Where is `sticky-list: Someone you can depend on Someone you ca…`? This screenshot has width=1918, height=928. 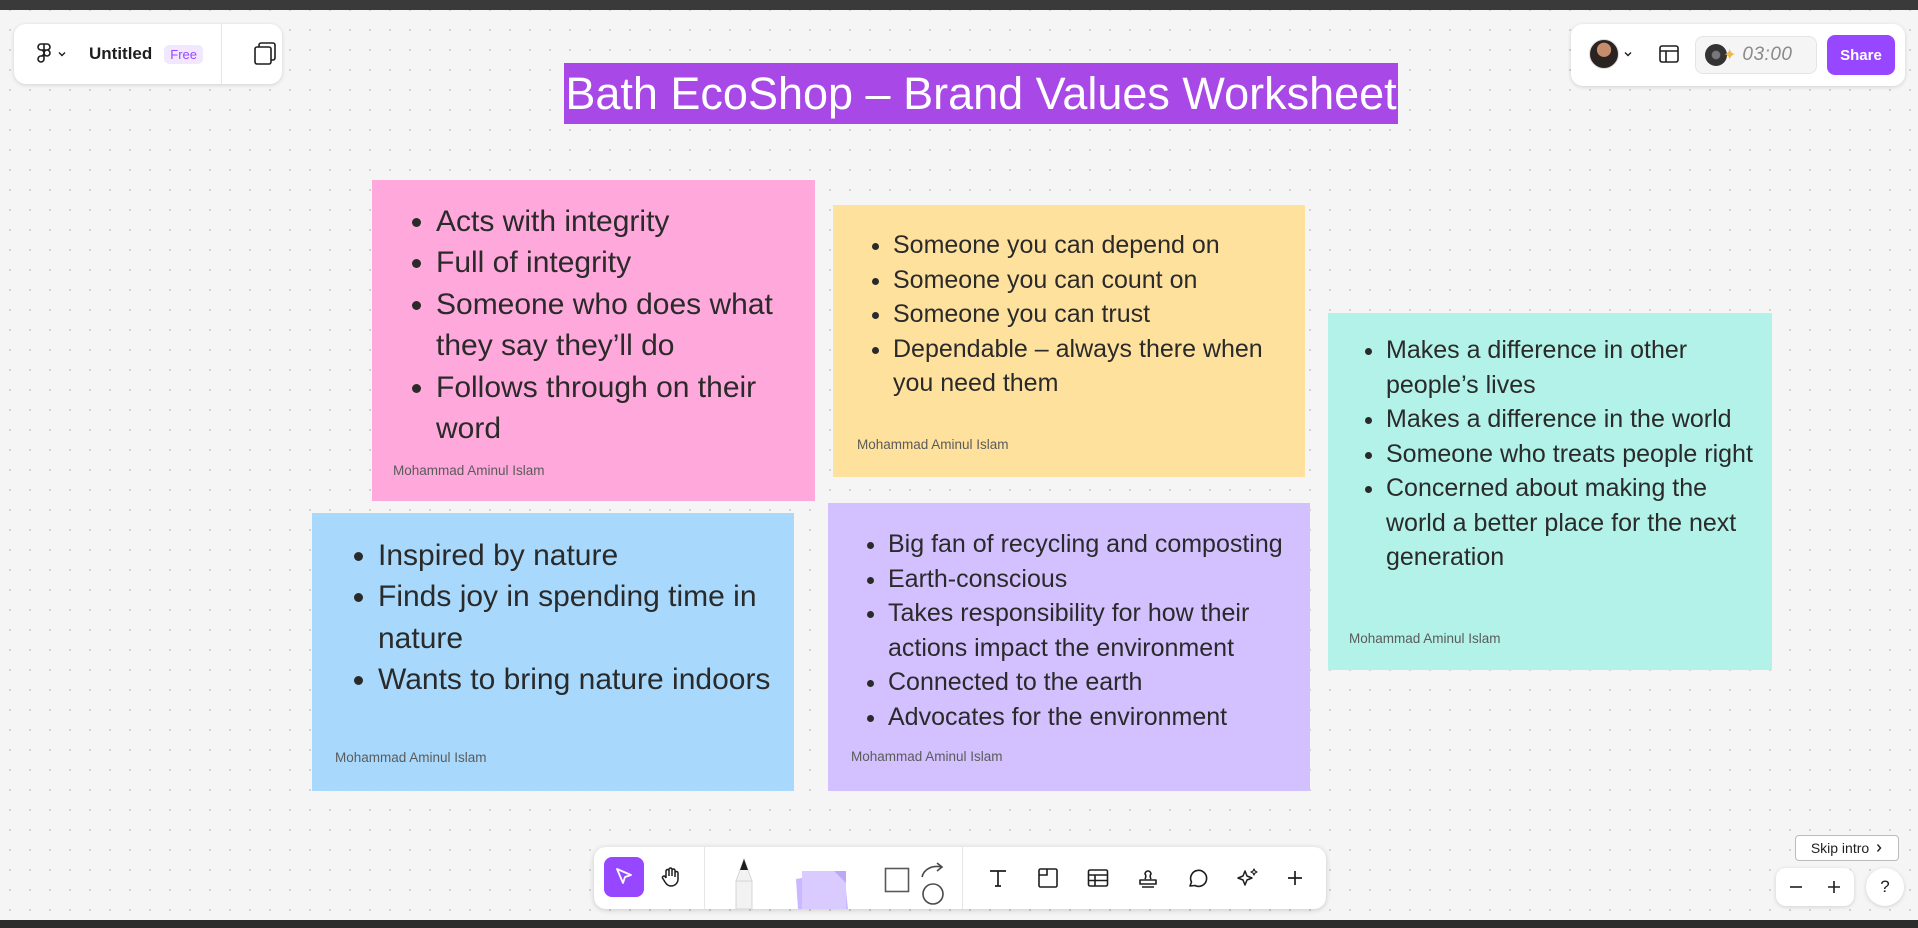 sticky-list: Someone you can depend on Someone you ca… is located at coordinates (1090, 314).